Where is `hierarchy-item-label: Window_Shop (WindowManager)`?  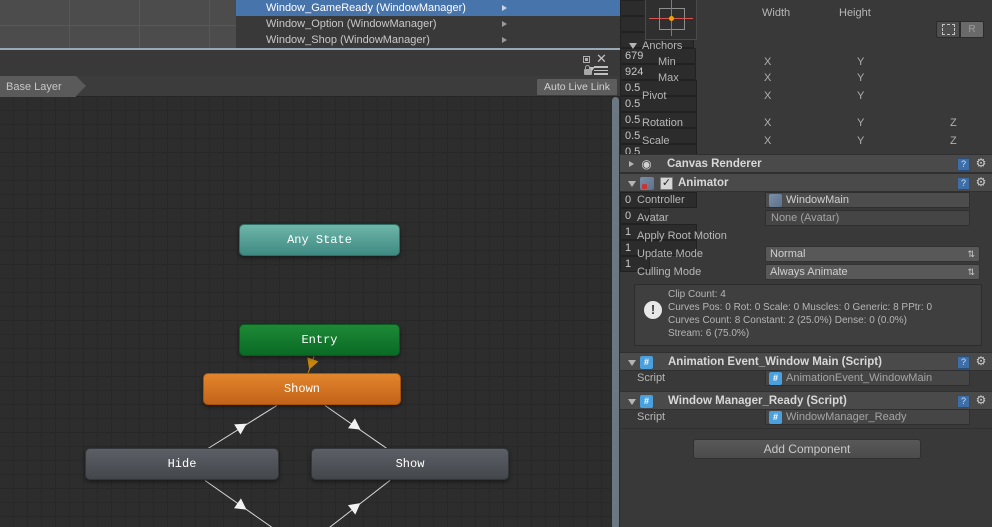
hierarchy-item-label: Window_Shop (WindowManager) is located at coordinates (348, 40).